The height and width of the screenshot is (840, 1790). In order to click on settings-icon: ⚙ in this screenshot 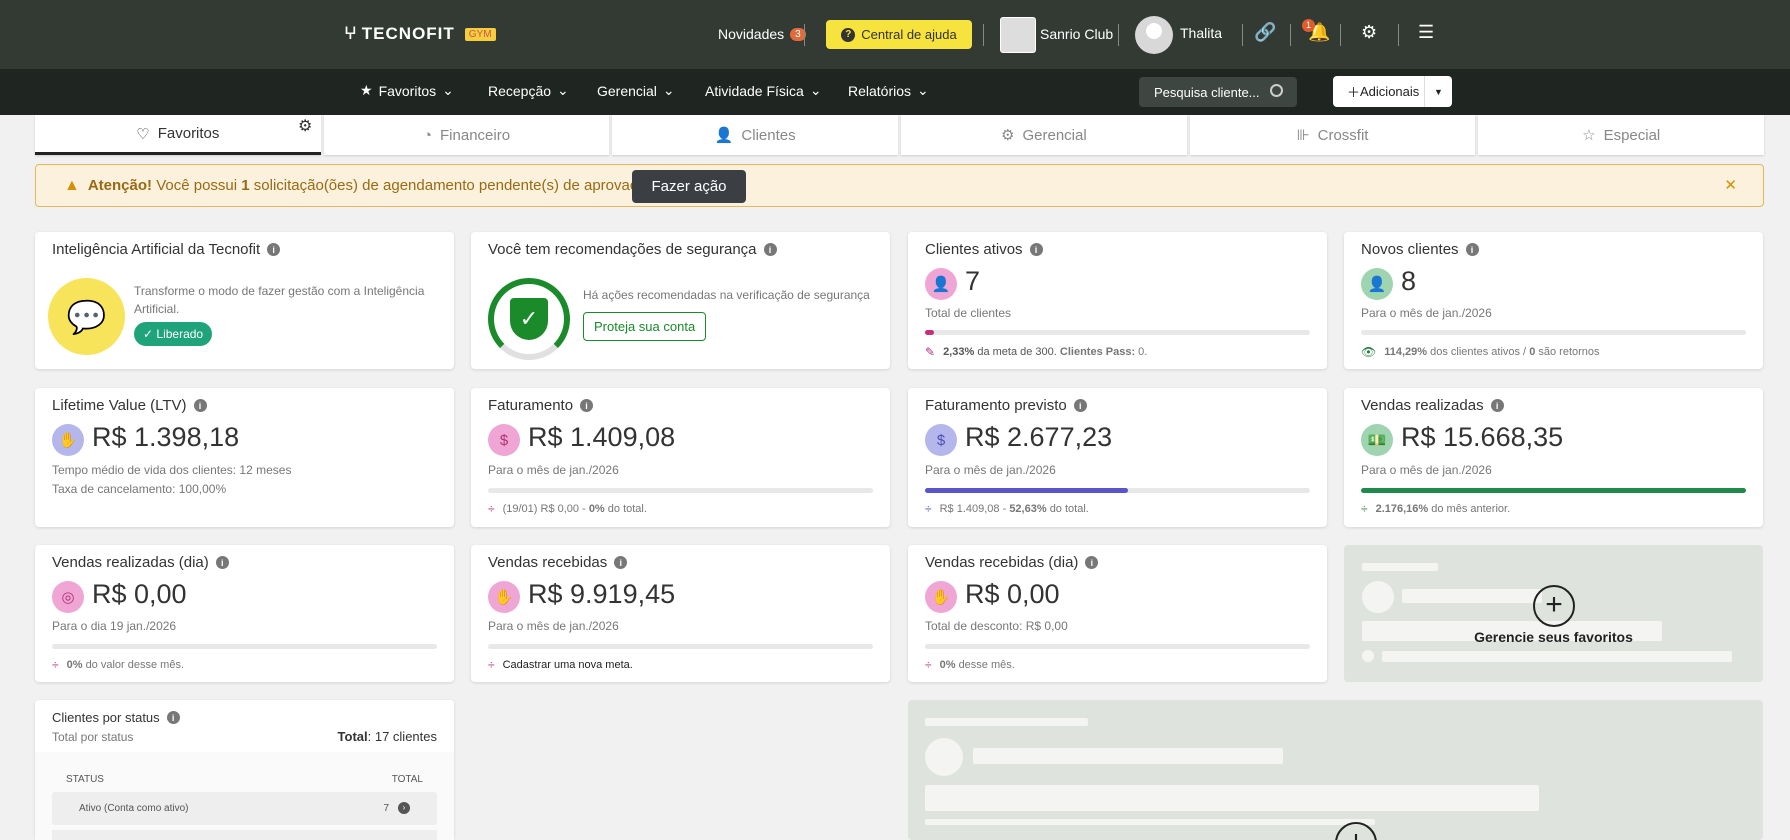, I will do `click(1369, 32)`.